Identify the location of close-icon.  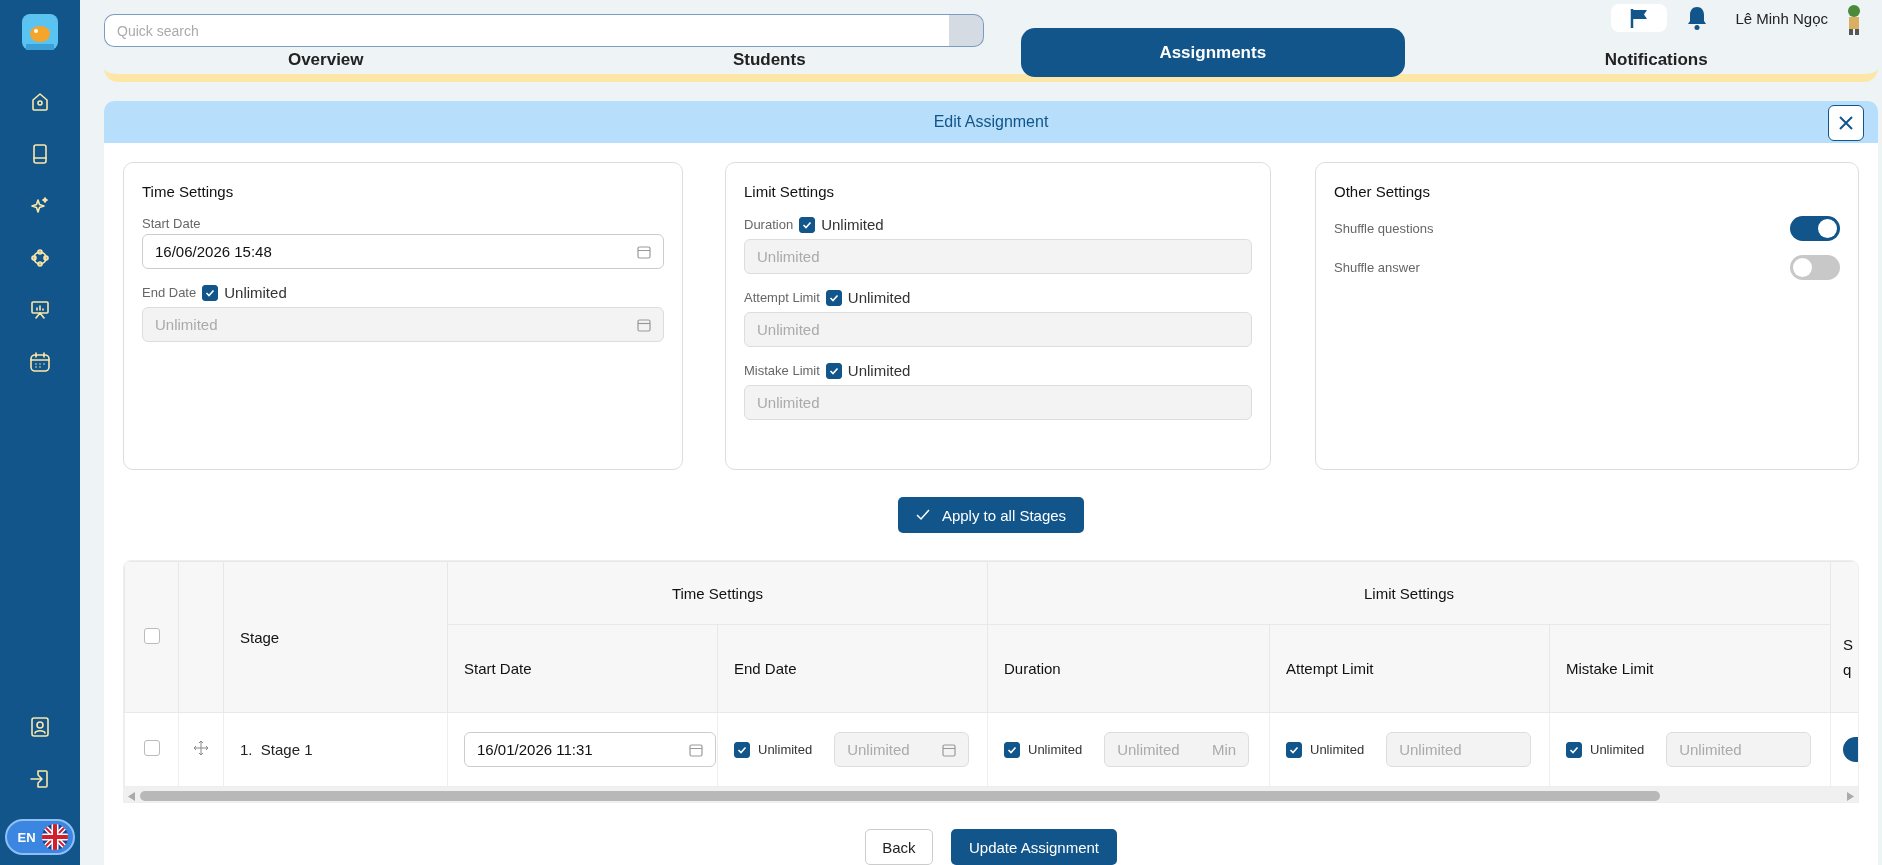
(1846, 123).